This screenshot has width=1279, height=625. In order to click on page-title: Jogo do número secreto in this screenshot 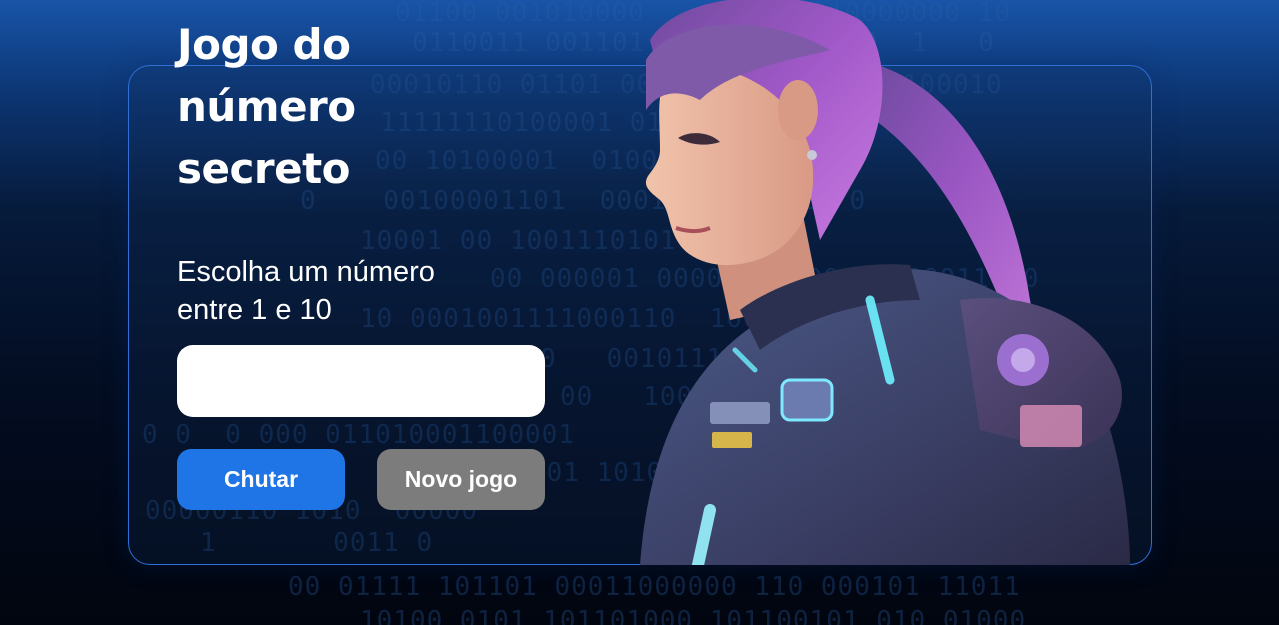, I will do `click(266, 106)`.